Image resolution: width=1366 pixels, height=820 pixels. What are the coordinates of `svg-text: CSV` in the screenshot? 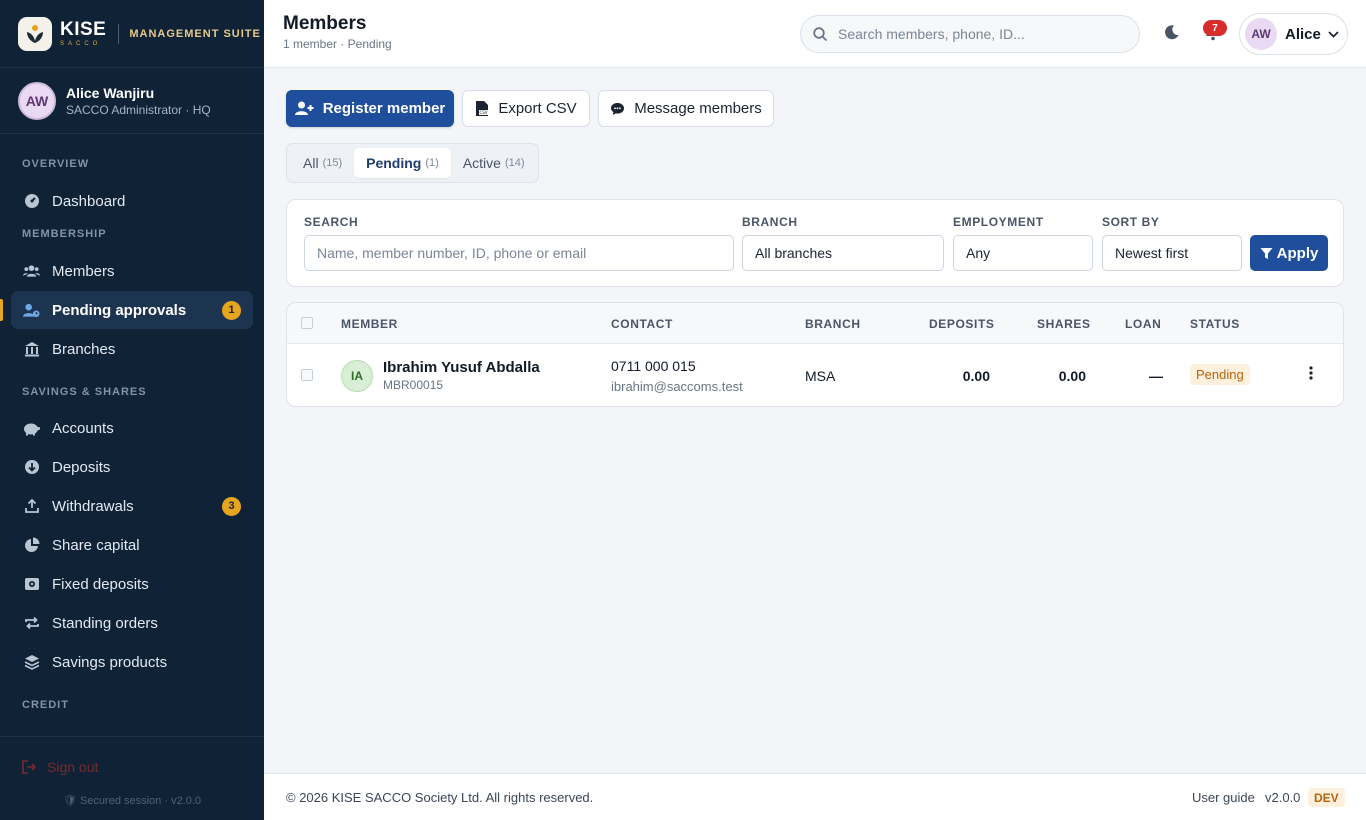 It's located at (484, 112).